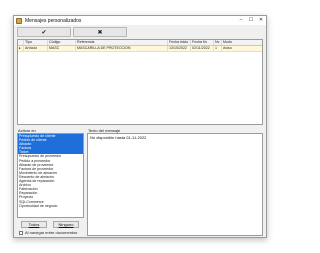 The width and height of the screenshot is (320, 253). What do you see at coordinates (62, 48) in the screenshot?
I see `cell-codigo: MASC` at bounding box center [62, 48].